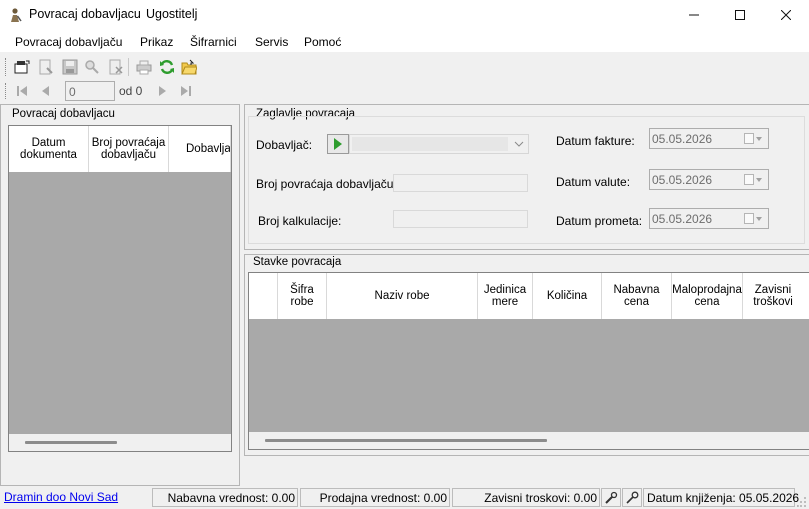  I want to click on value-date-dropdown, so click(755, 179).